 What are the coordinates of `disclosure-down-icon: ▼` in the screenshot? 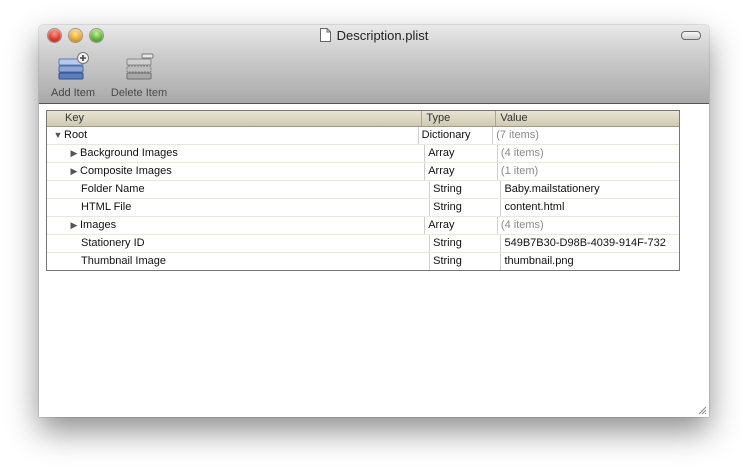 It's located at (58, 135).